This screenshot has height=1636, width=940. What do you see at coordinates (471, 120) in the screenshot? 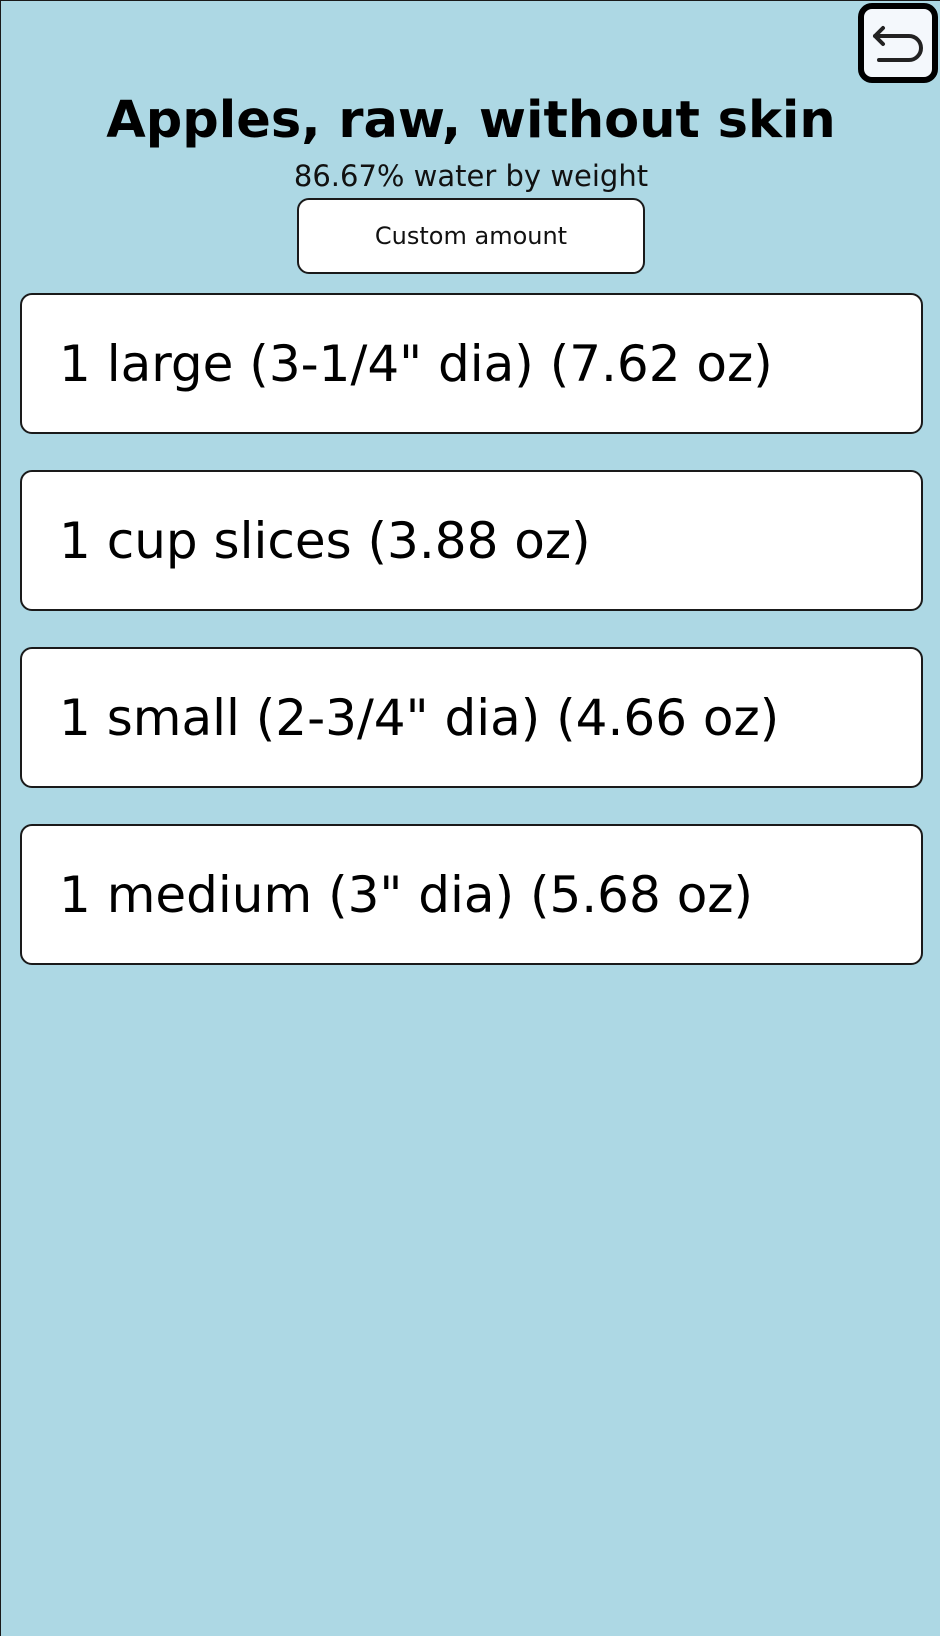
I see `page-title: Apples, raw, without skin` at bounding box center [471, 120].